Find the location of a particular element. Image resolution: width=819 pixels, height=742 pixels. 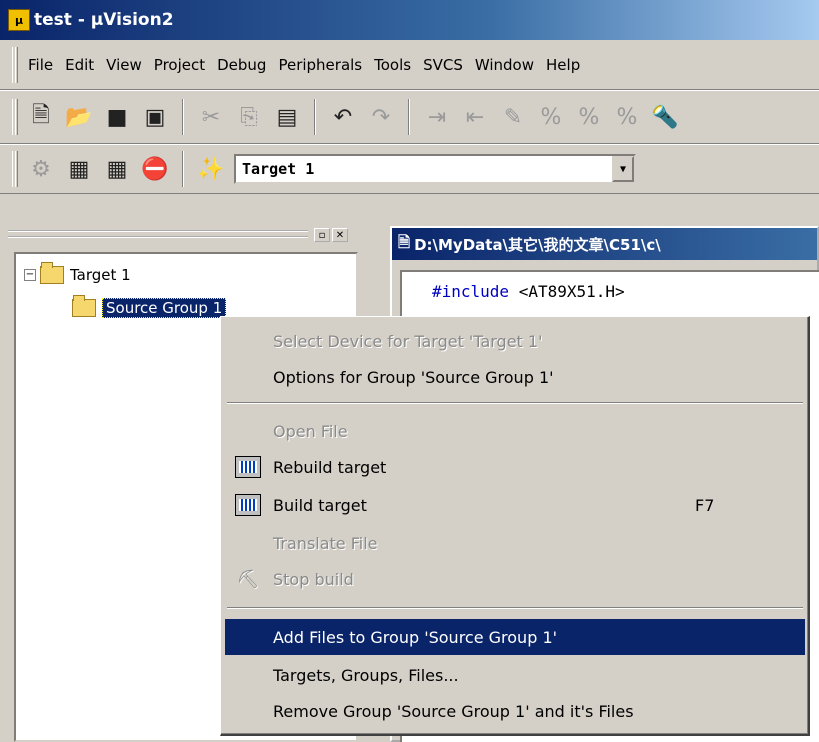

menu-item-label: Select Device for Target 'Target 1' is located at coordinates (408, 341).